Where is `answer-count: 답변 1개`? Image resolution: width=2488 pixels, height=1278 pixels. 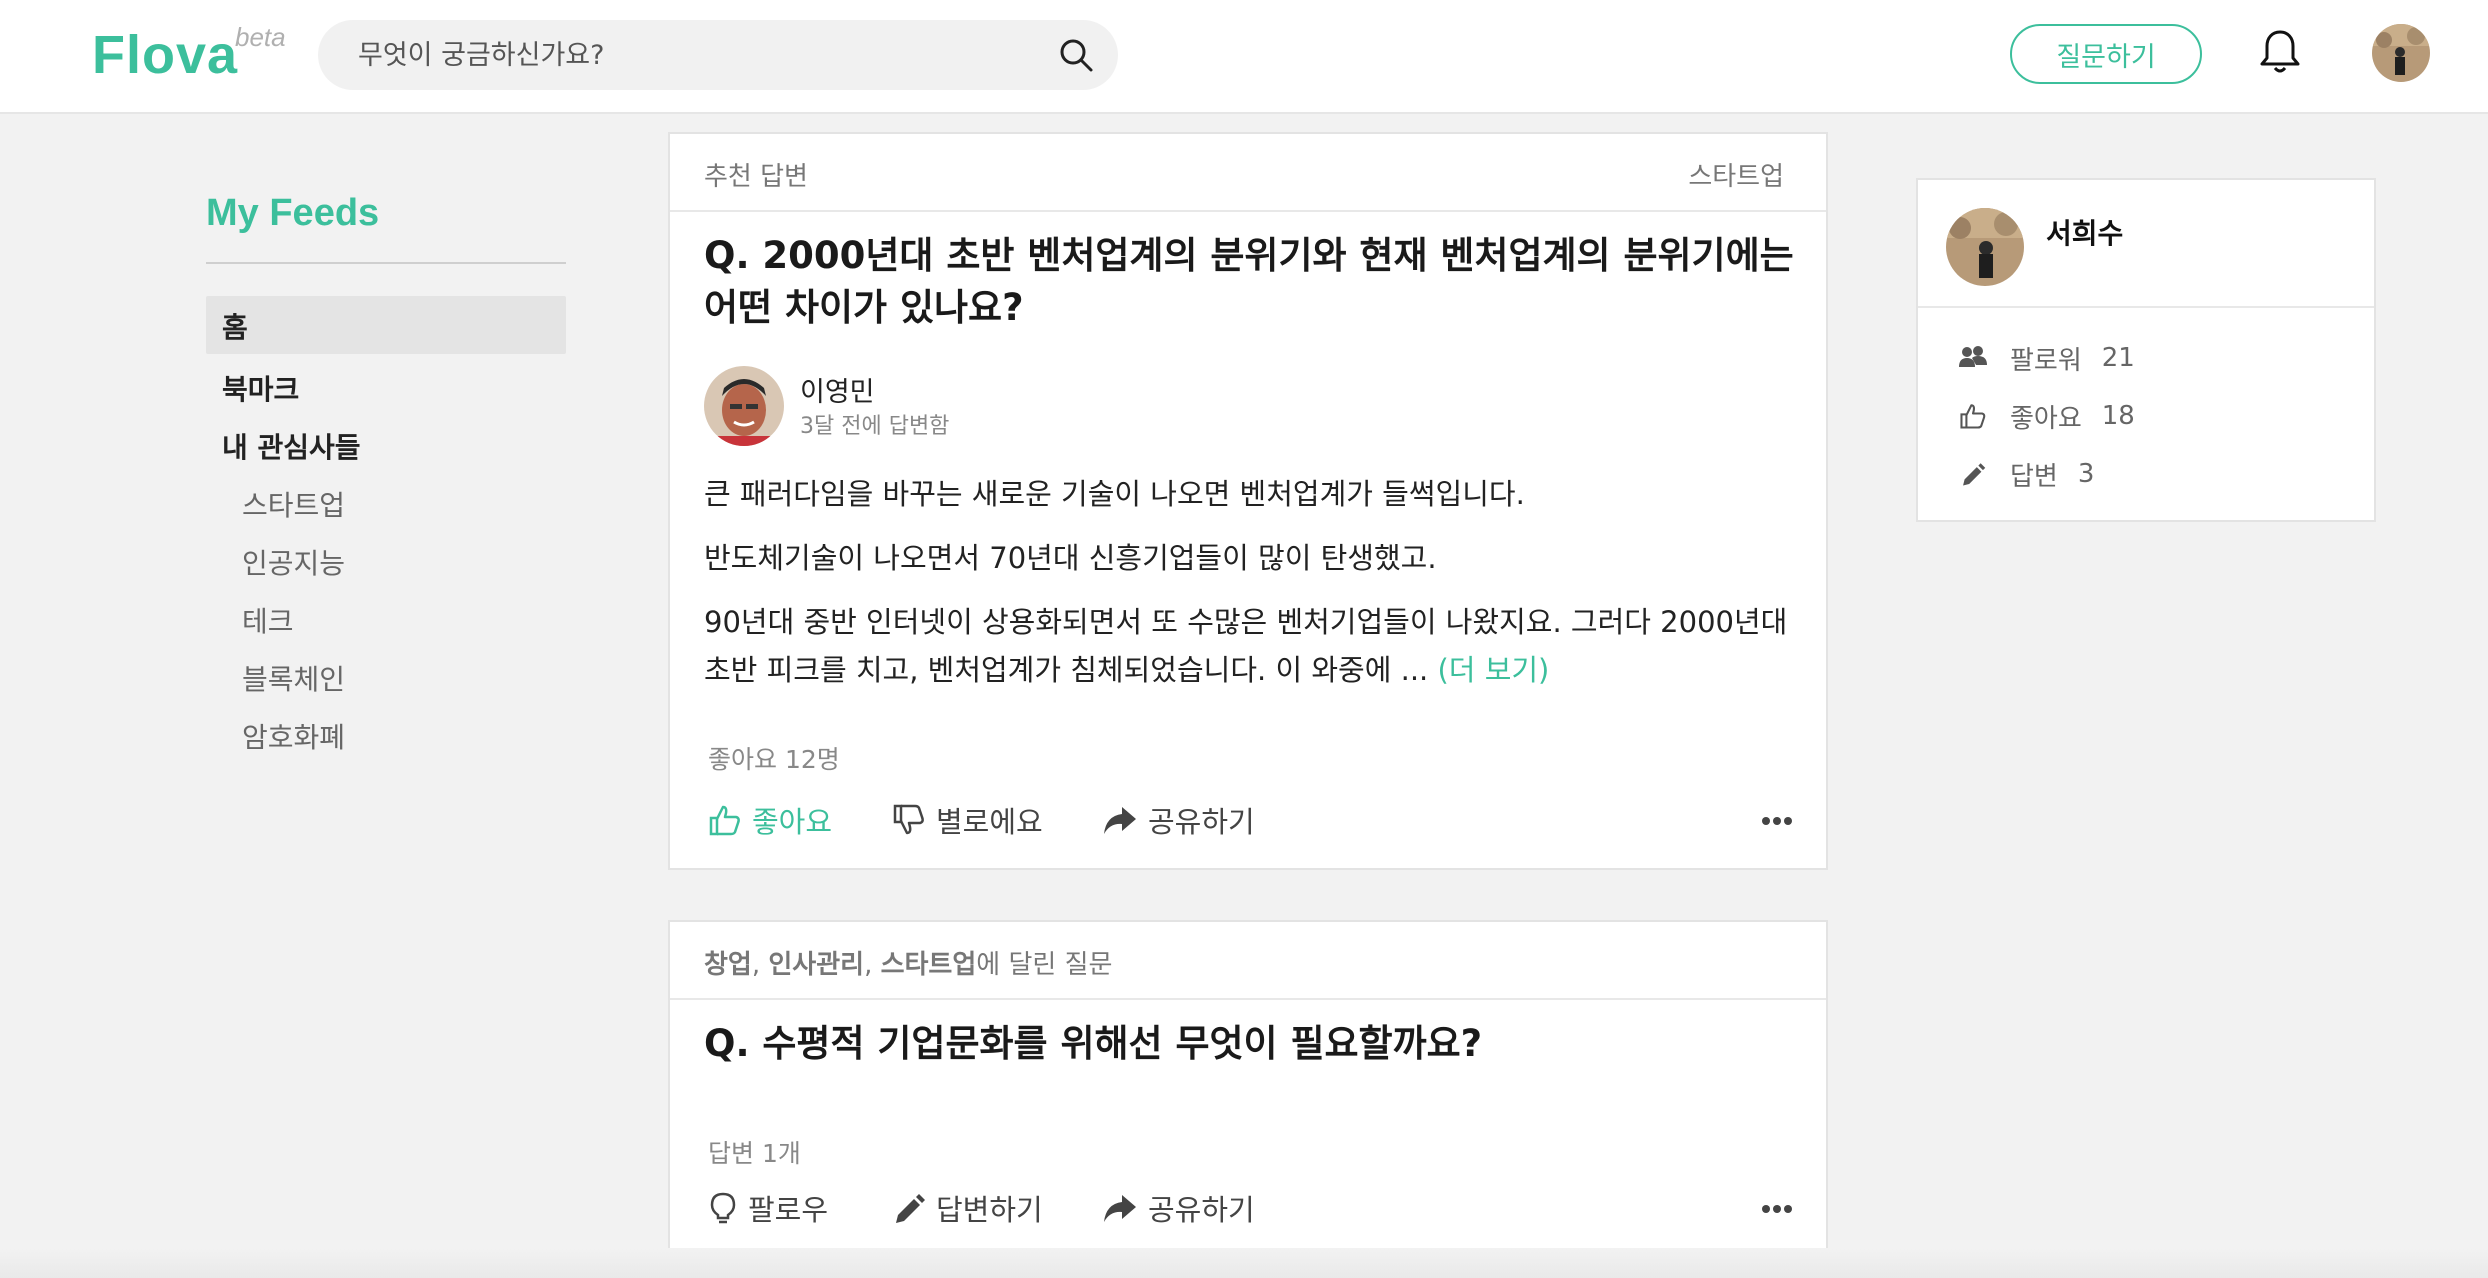
answer-count: 답변 1개 is located at coordinates (754, 1152).